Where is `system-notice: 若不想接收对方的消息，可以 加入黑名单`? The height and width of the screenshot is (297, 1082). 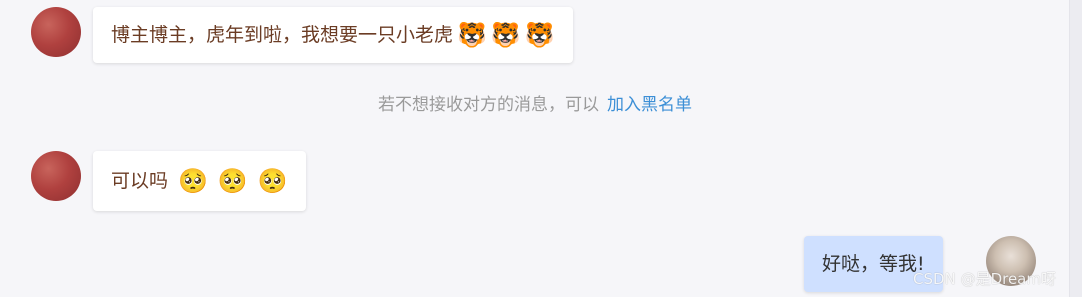 system-notice: 若不想接收对方的消息，可以 加入黑名单 is located at coordinates (535, 102).